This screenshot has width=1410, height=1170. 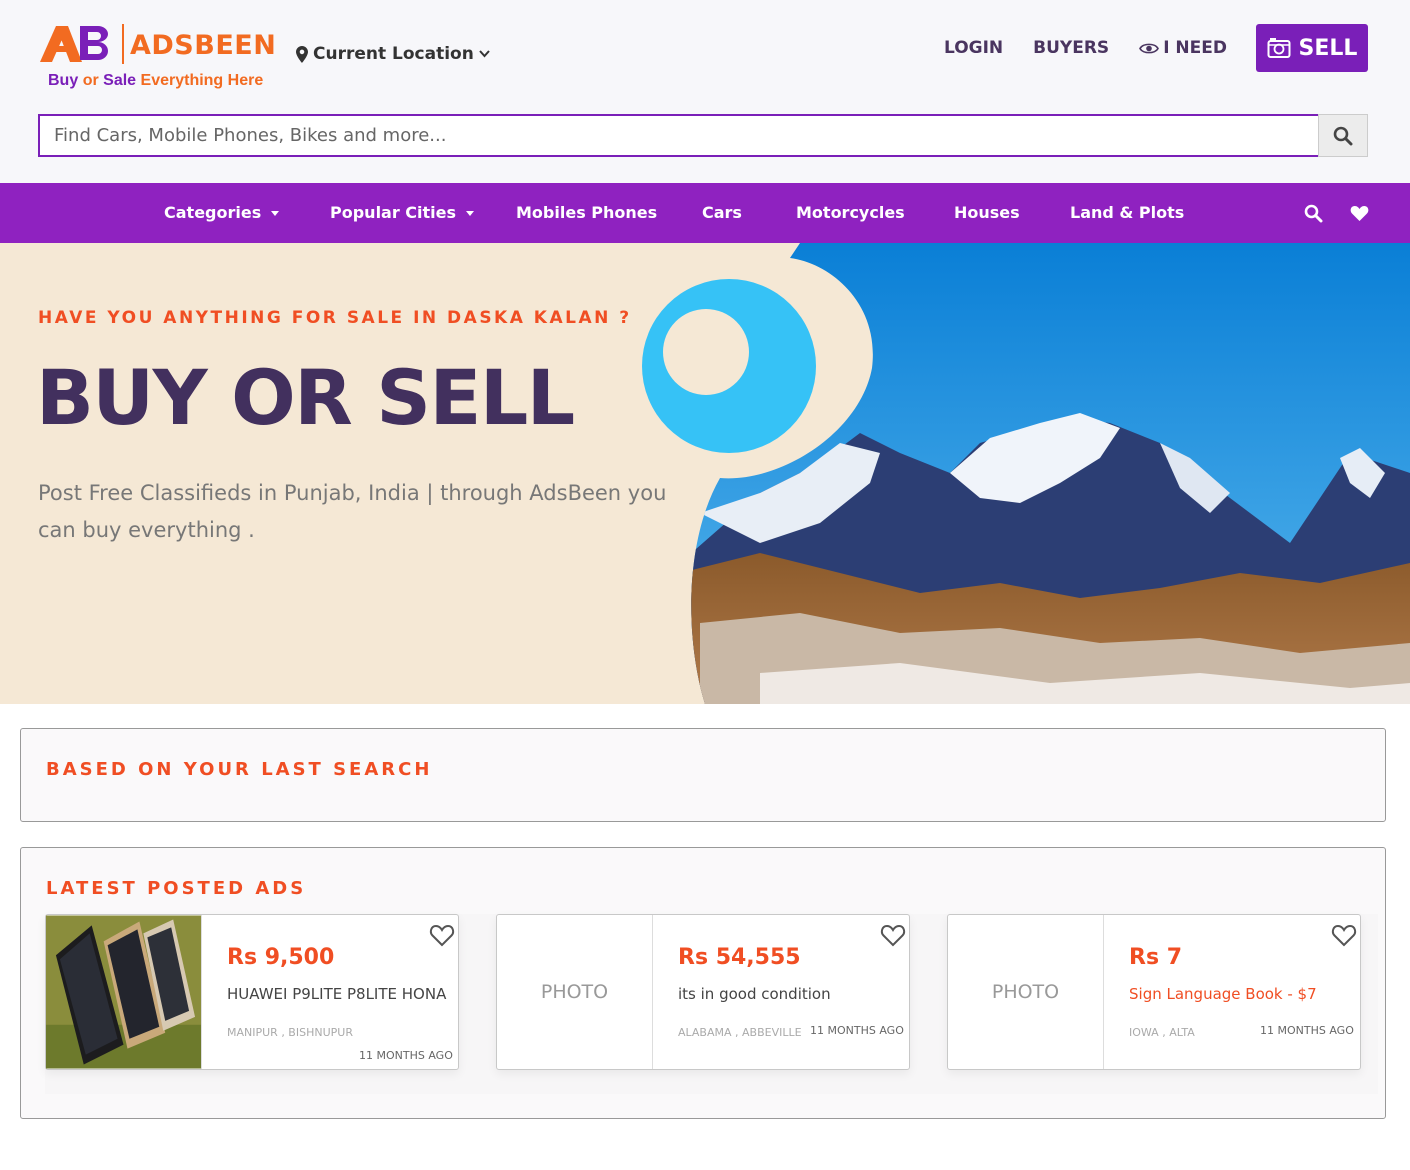 I want to click on i-need-link: I NEED, so click(x=1183, y=48).